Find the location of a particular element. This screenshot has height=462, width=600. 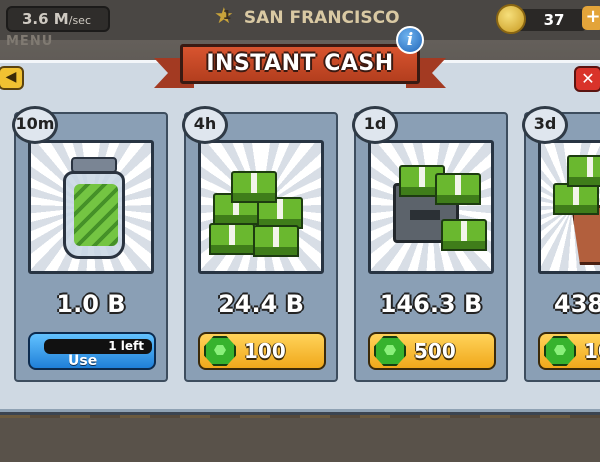

use-button: 1 left Use is located at coordinates (92, 351).